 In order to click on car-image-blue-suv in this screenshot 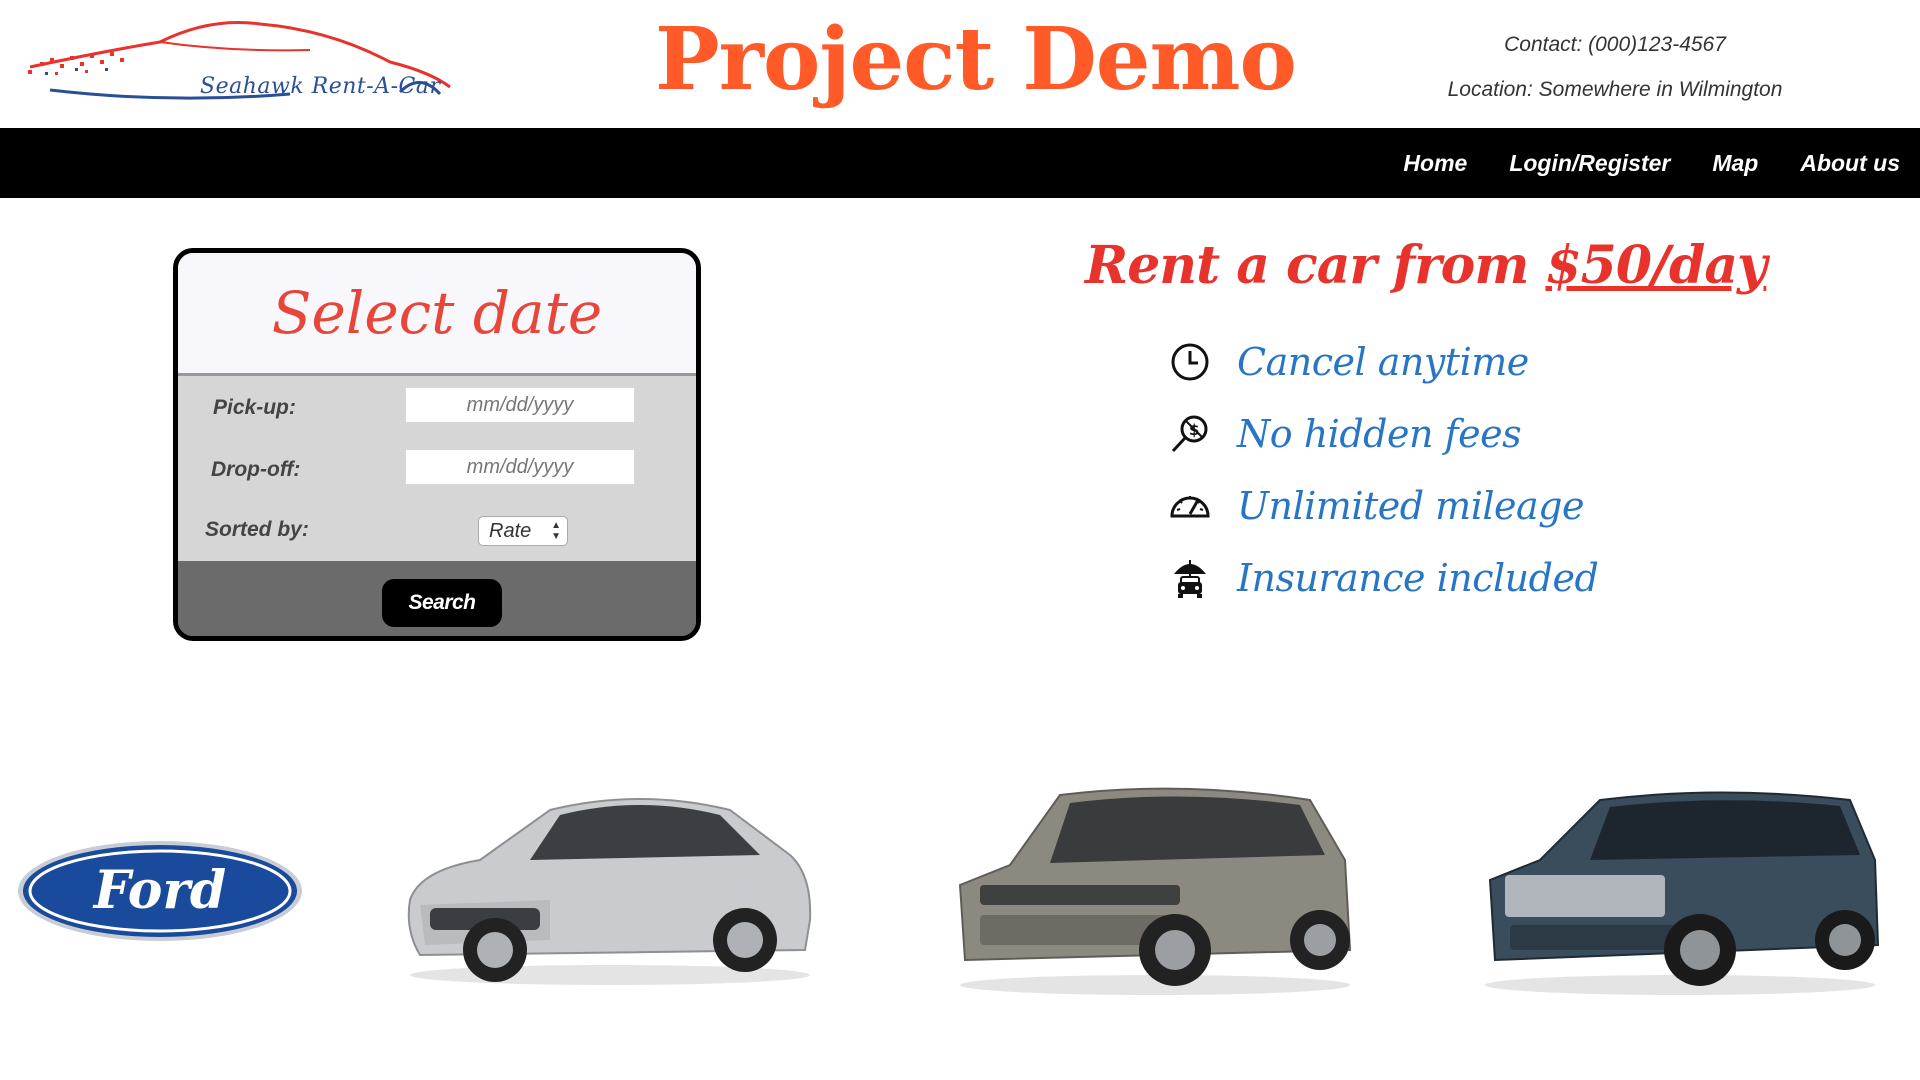, I will do `click(1682, 890)`.